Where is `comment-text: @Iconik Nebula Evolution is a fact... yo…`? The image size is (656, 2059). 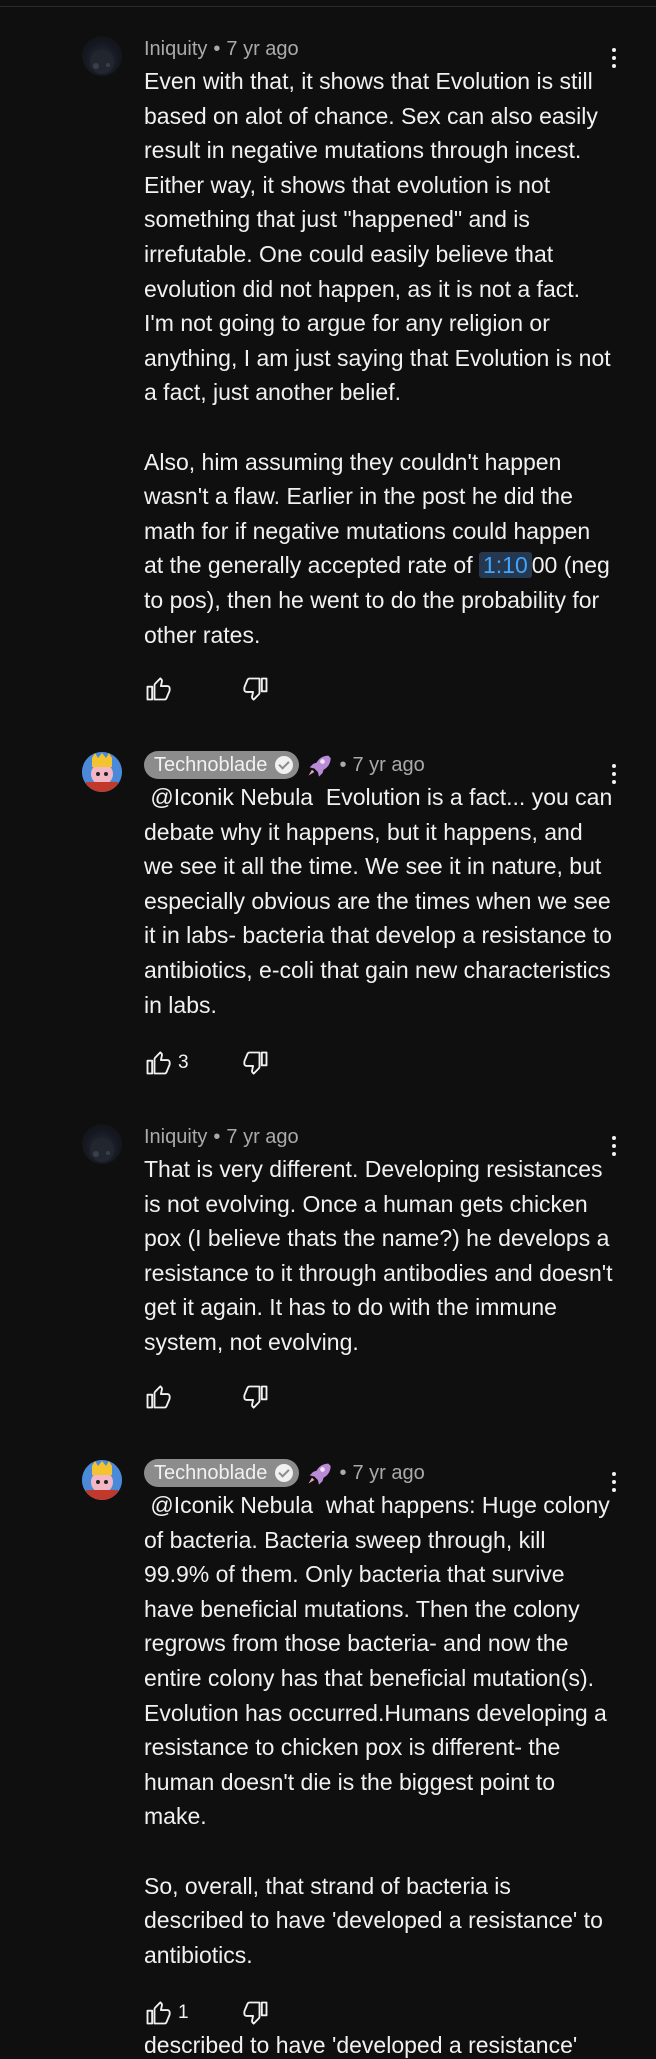 comment-text: @Iconik Nebula Evolution is a fact... yo… is located at coordinates (381, 901).